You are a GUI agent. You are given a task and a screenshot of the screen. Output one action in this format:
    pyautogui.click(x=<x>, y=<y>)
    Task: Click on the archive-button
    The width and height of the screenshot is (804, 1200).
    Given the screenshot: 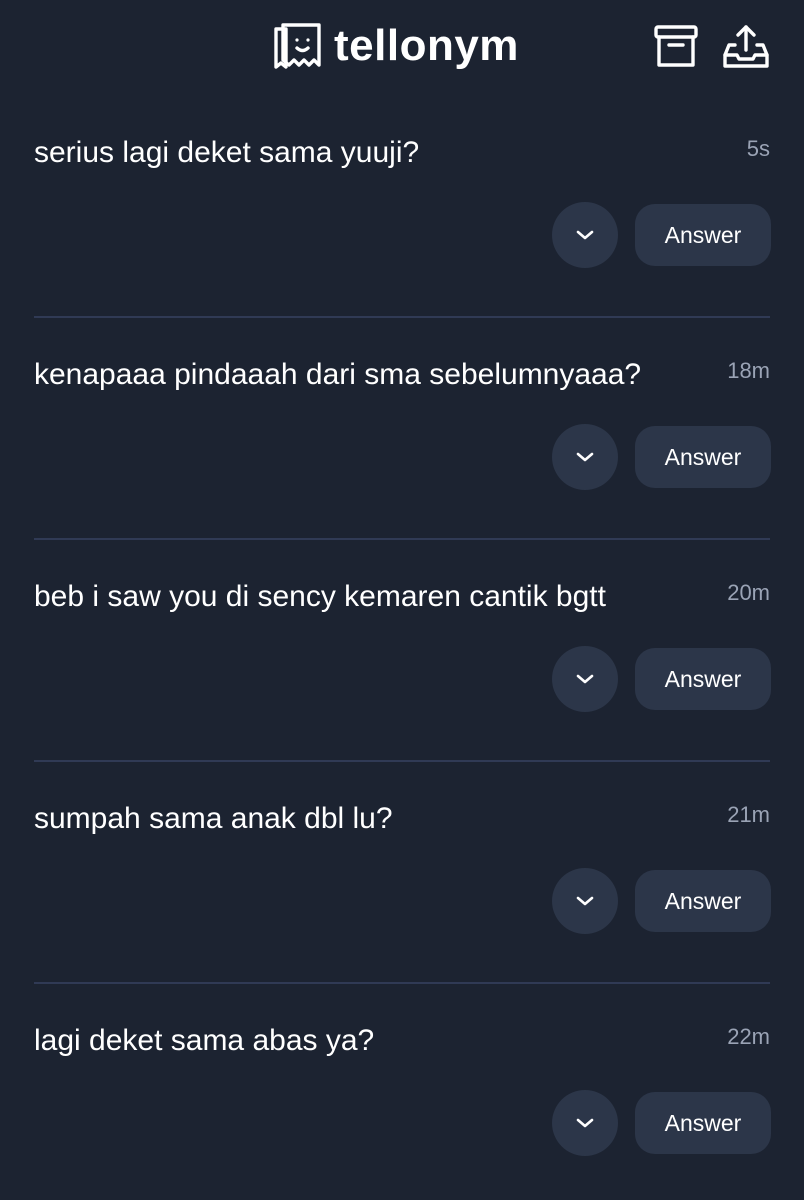 What is the action you would take?
    pyautogui.click(x=676, y=46)
    